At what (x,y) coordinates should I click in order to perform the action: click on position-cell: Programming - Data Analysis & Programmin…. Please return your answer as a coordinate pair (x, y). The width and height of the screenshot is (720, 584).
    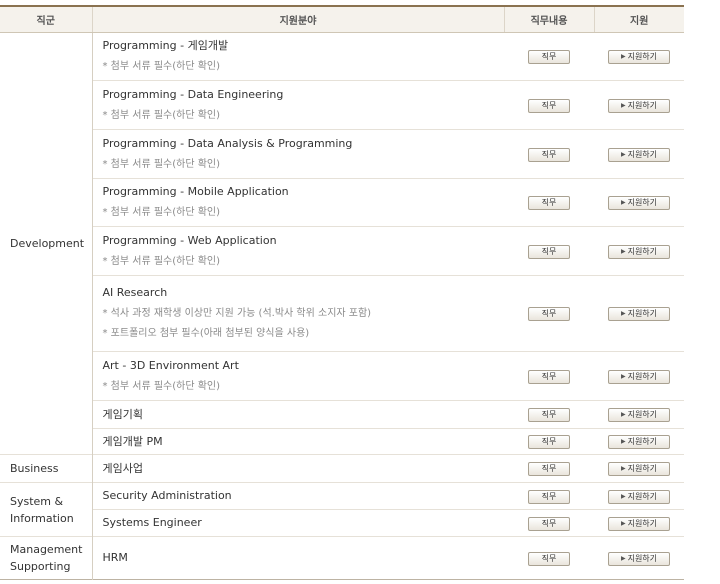
    Looking at the image, I should click on (298, 154).